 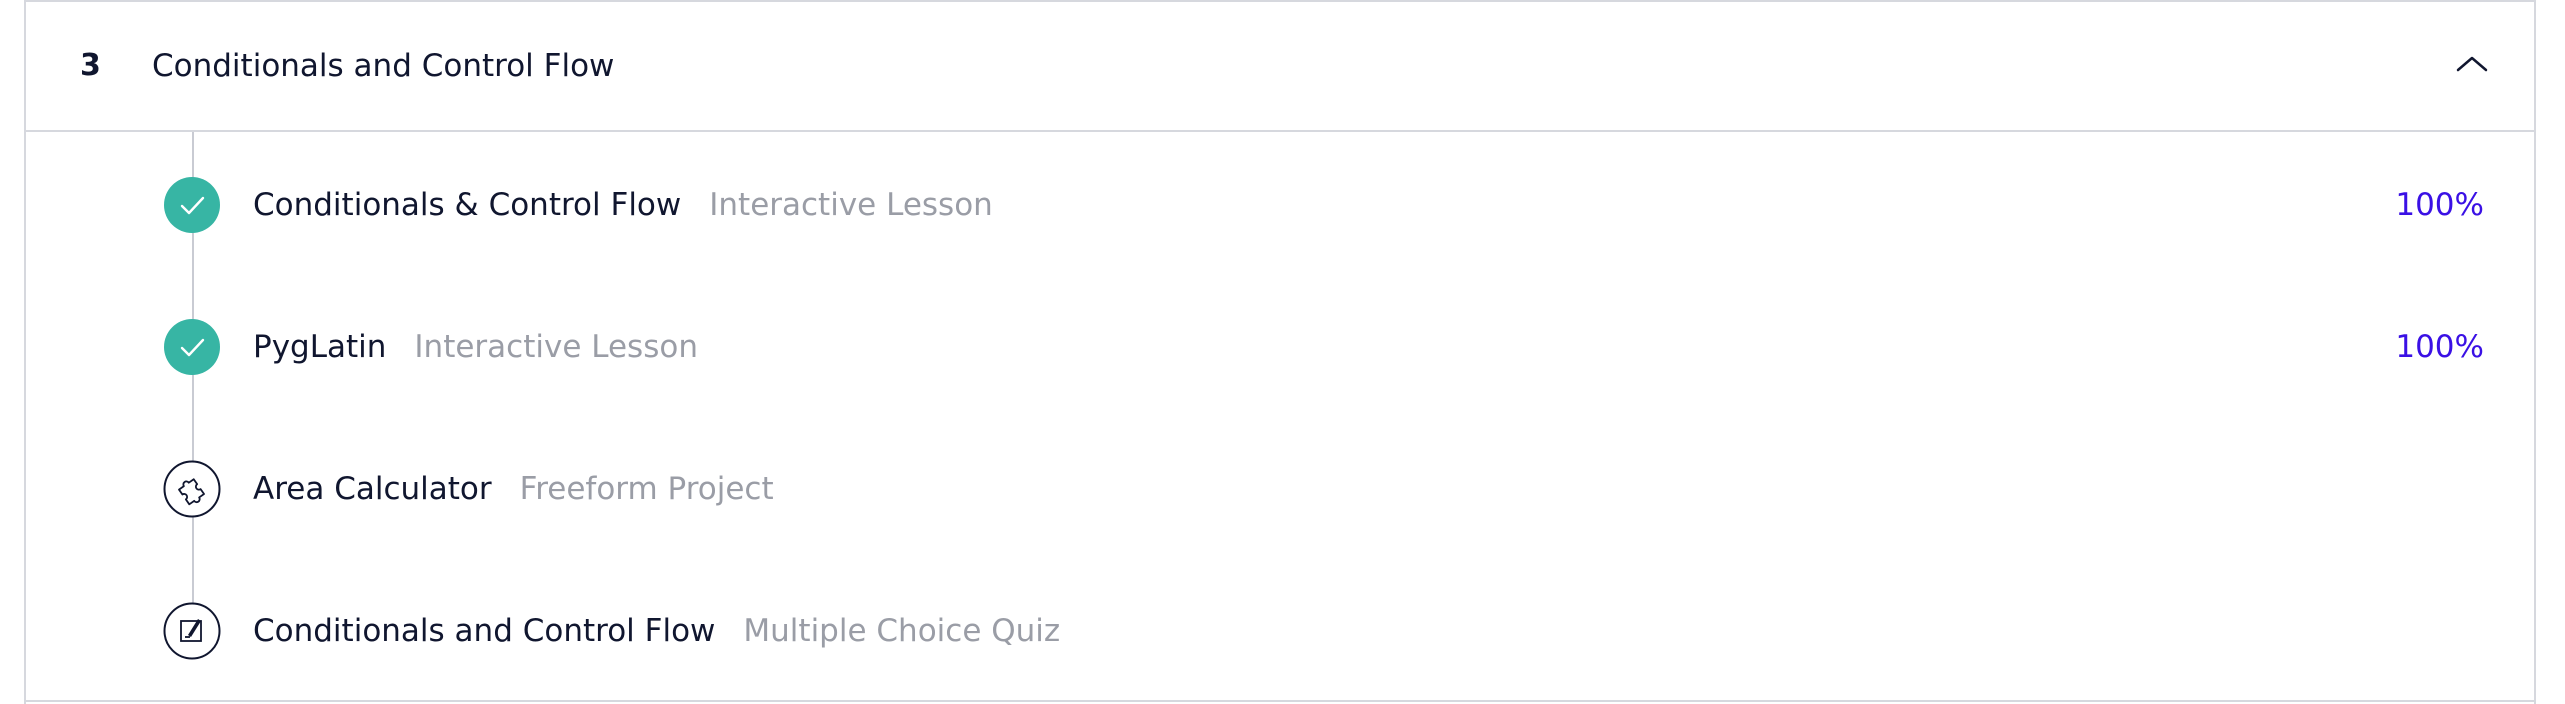 What do you see at coordinates (646, 489) in the screenshot?
I see `item-type: Freeform Project` at bounding box center [646, 489].